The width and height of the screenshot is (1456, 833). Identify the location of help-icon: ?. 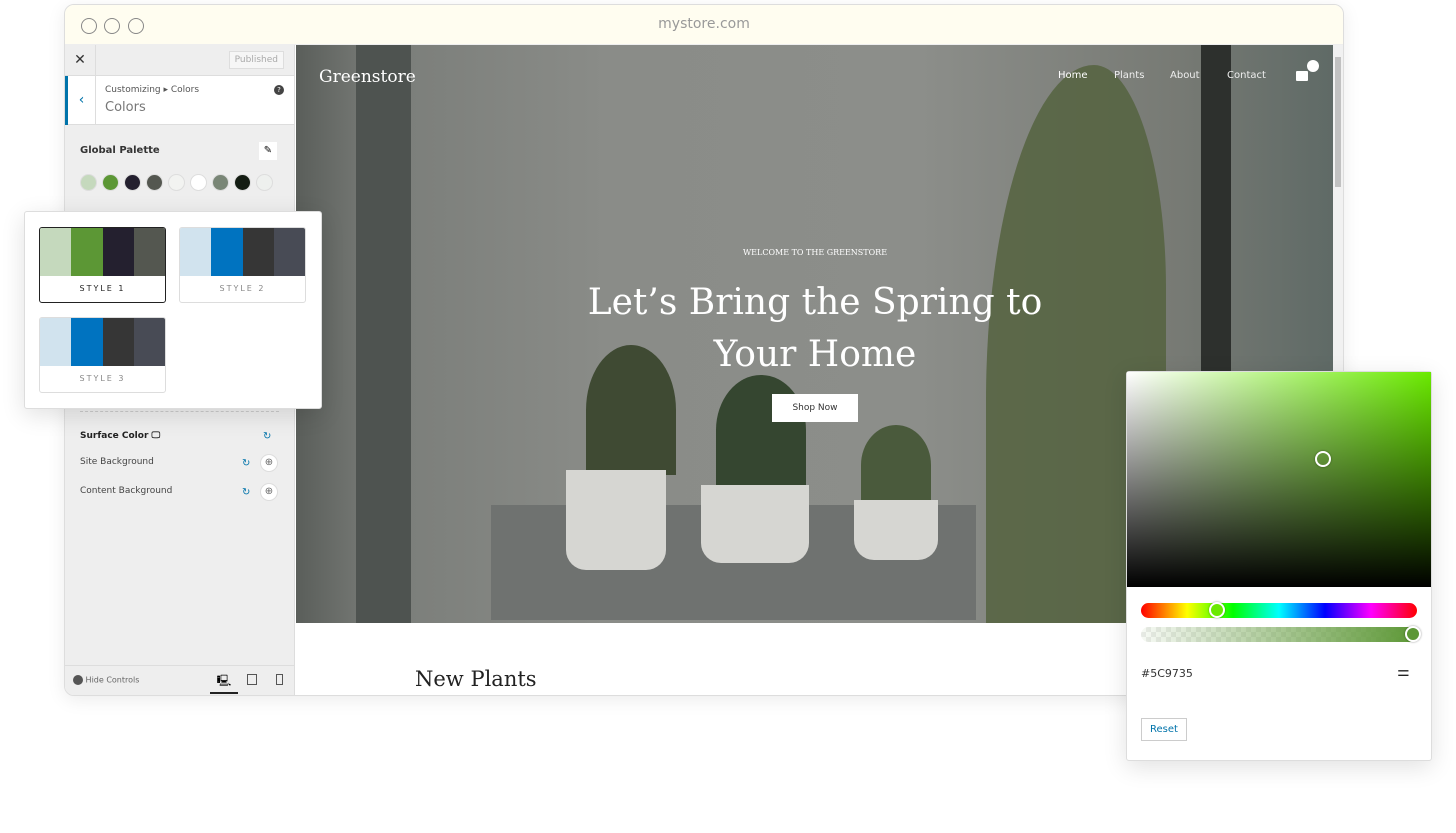
(279, 90).